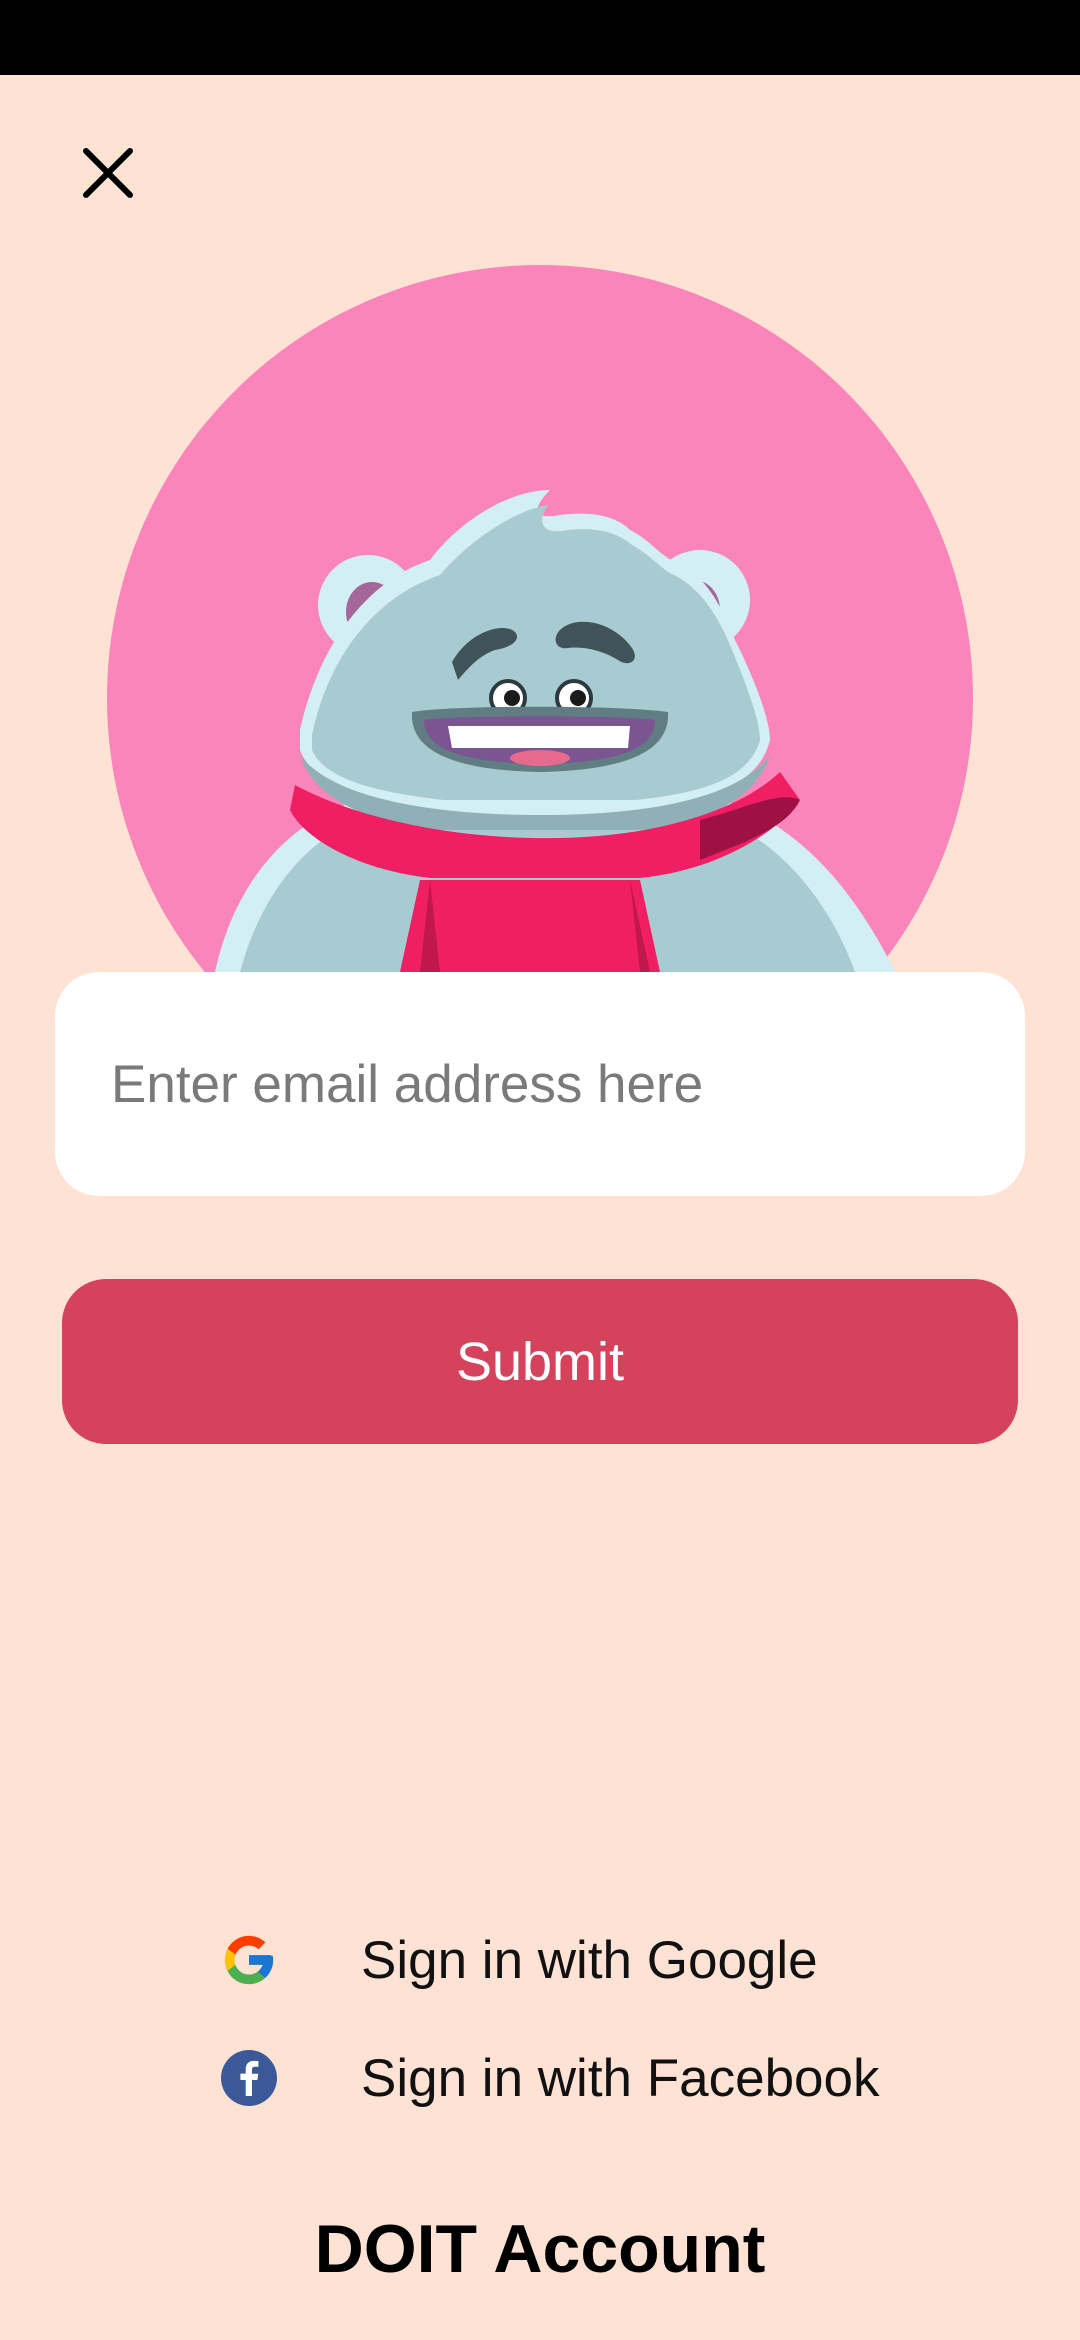 Image resolution: width=1080 pixels, height=2340 pixels. Describe the element at coordinates (249, 1960) in the screenshot. I see `google-icon` at that location.